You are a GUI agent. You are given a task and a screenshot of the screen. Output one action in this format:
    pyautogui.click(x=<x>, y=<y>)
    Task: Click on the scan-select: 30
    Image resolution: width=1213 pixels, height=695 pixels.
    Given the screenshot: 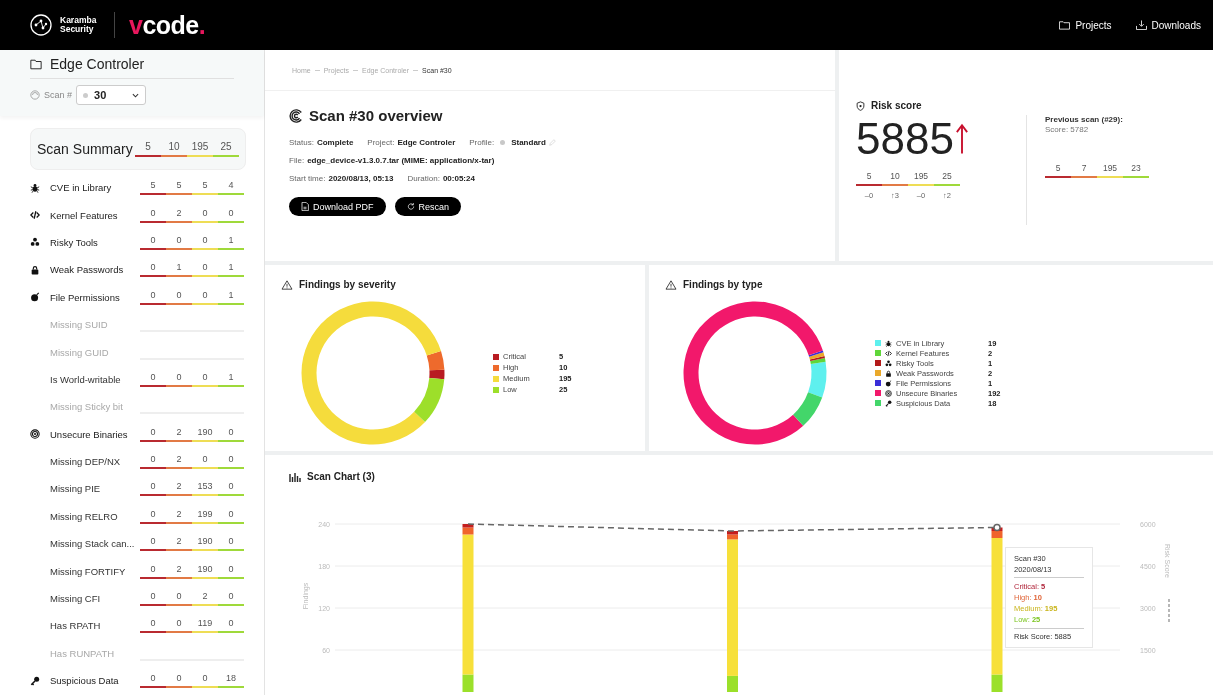 What is the action you would take?
    pyautogui.click(x=111, y=95)
    